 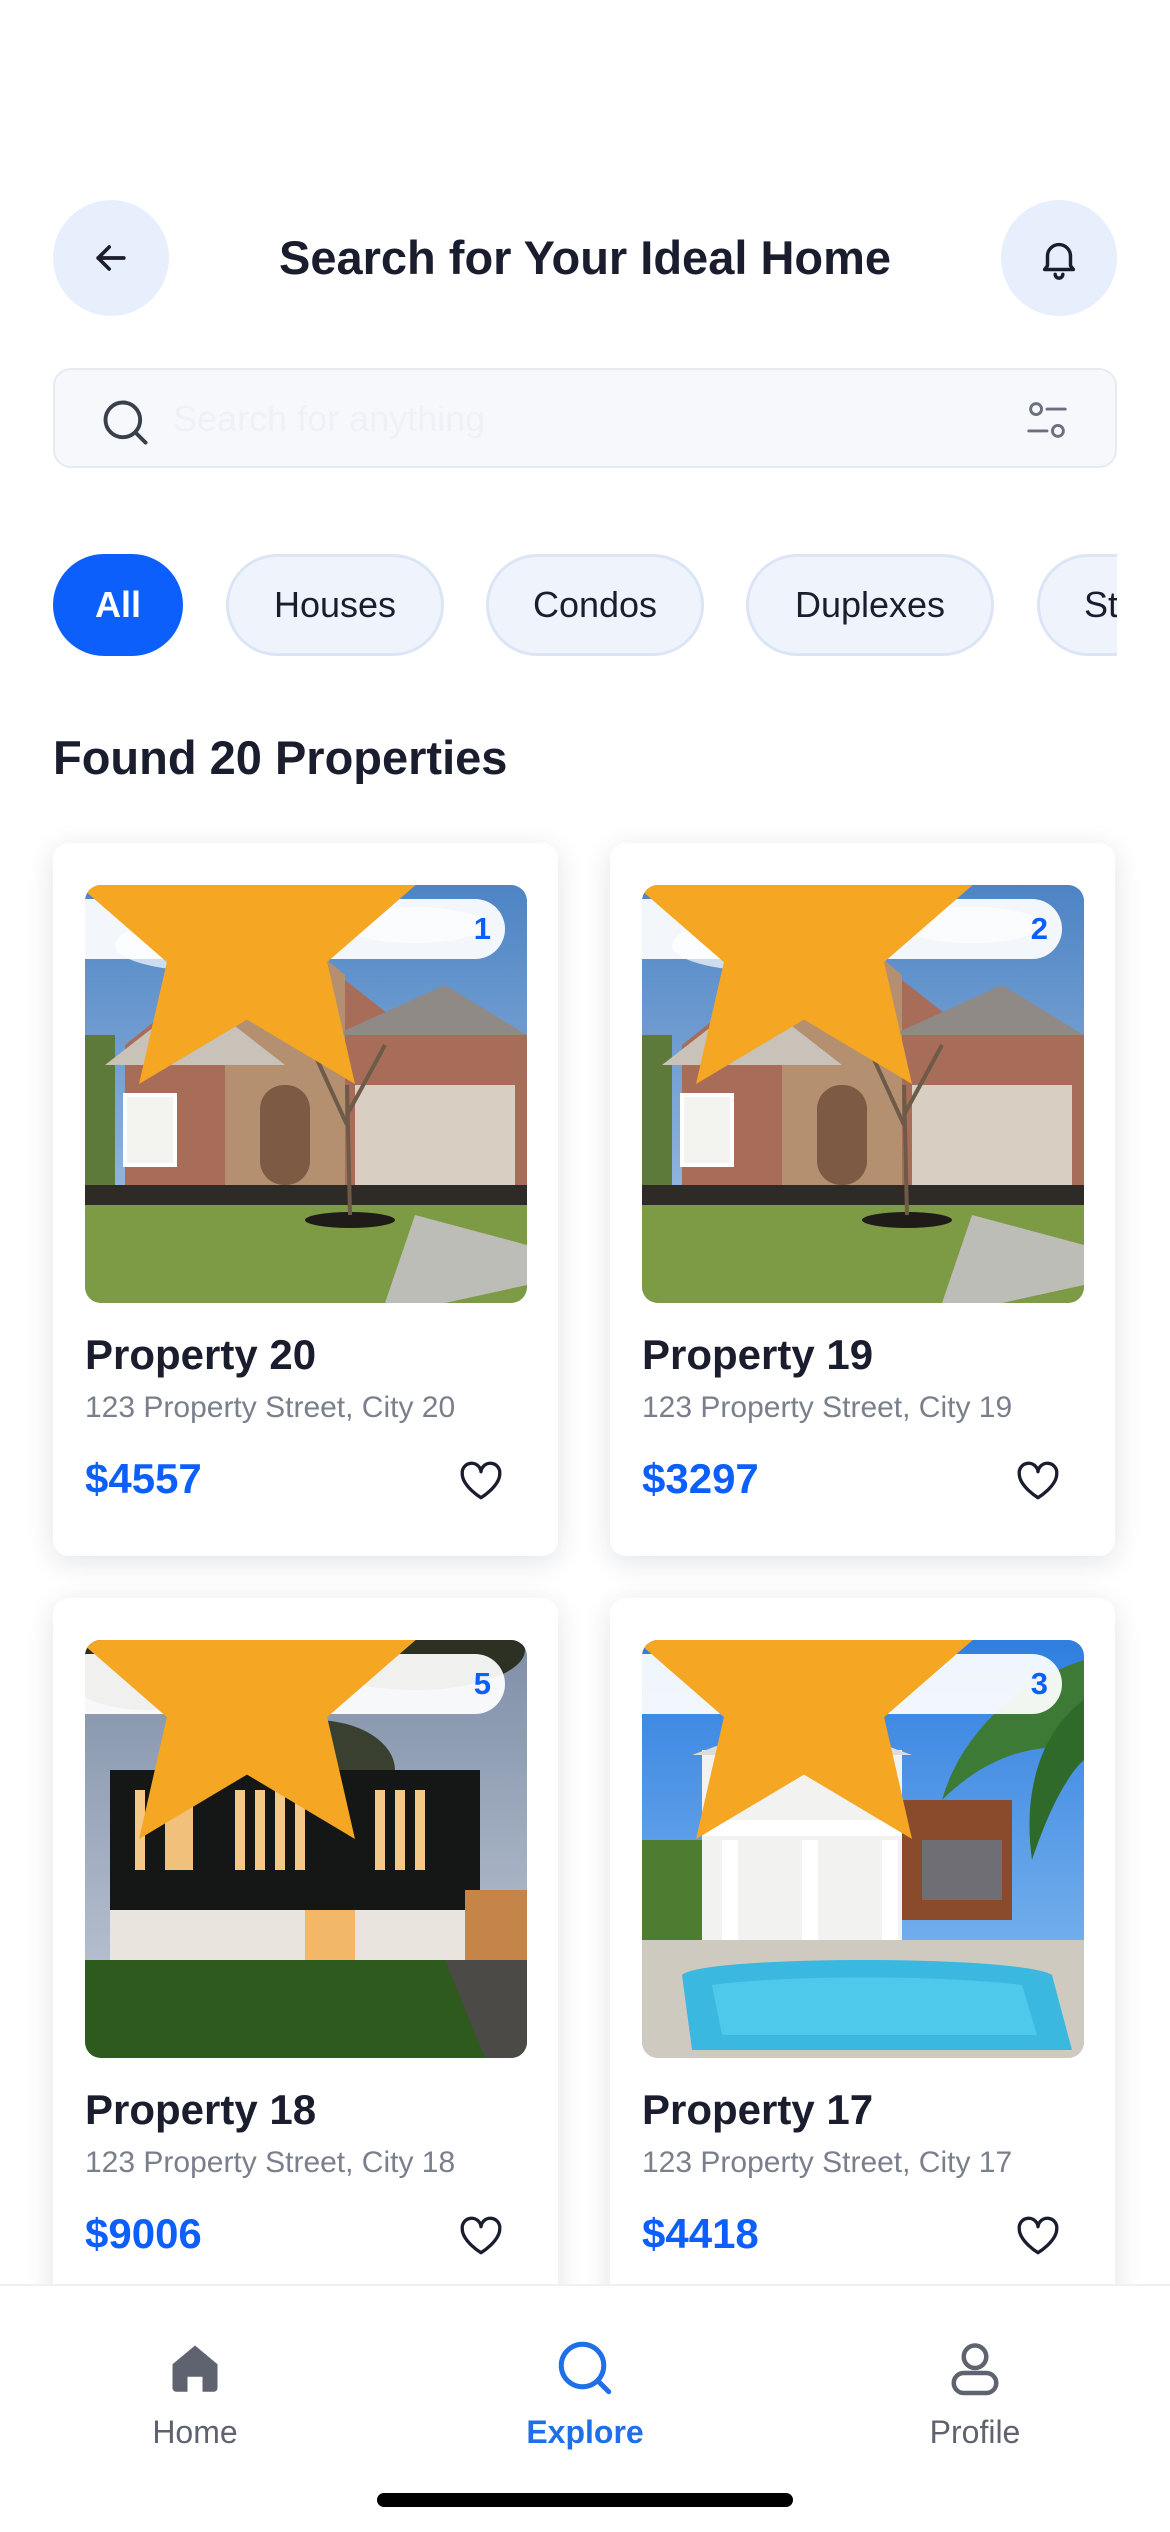 I want to click on rating-badge: 2, so click(x=852, y=985).